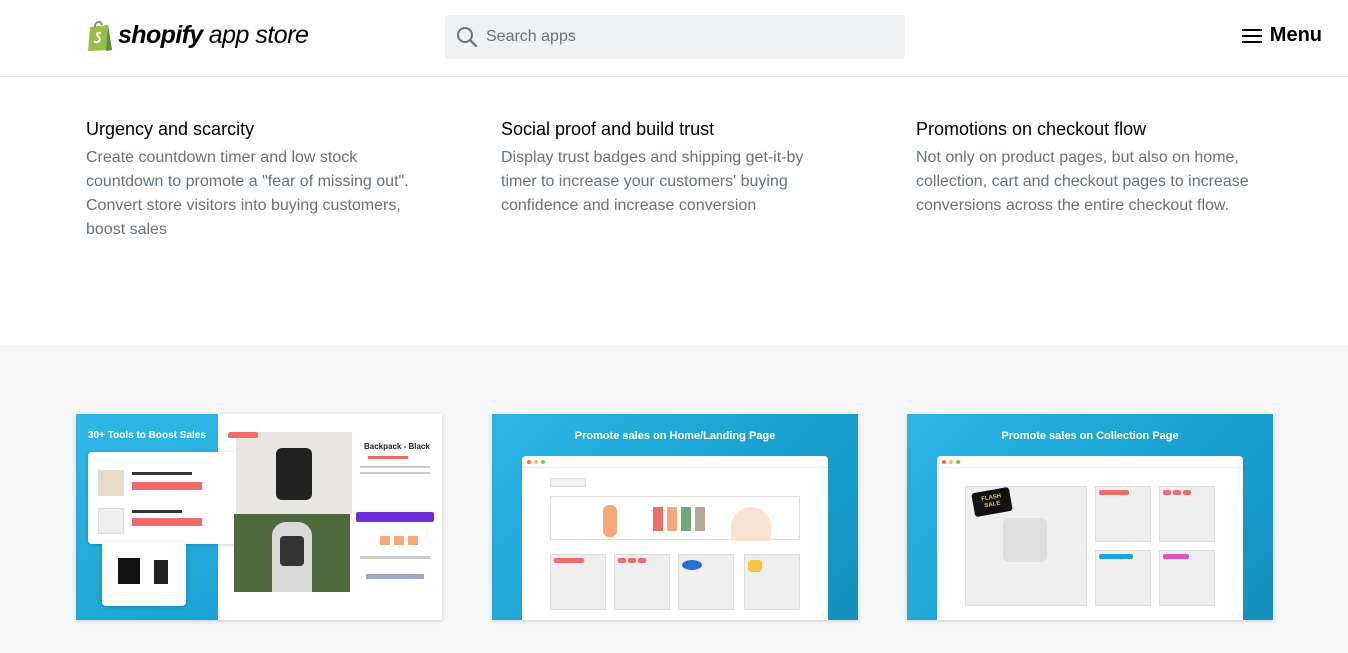  What do you see at coordinates (1090, 436) in the screenshot?
I see `card-title: Promote sales on Collection Page` at bounding box center [1090, 436].